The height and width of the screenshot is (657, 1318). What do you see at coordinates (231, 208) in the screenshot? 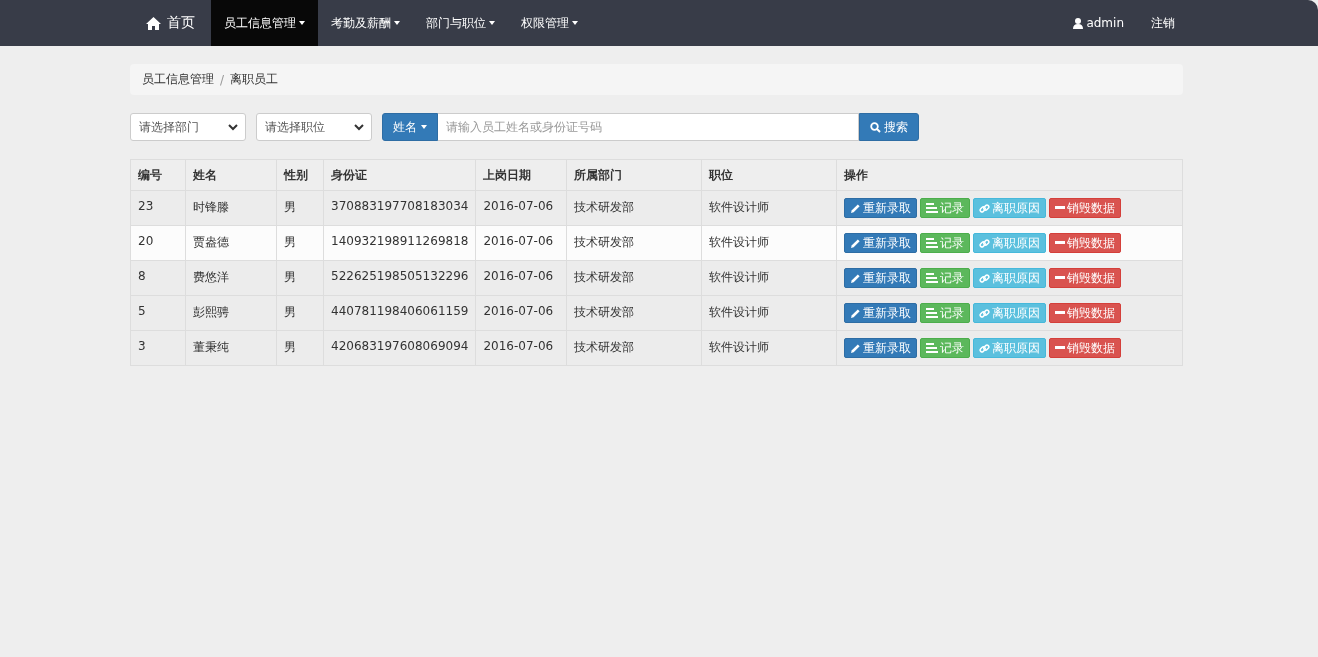
I see `table-cell: 时锋滕` at bounding box center [231, 208].